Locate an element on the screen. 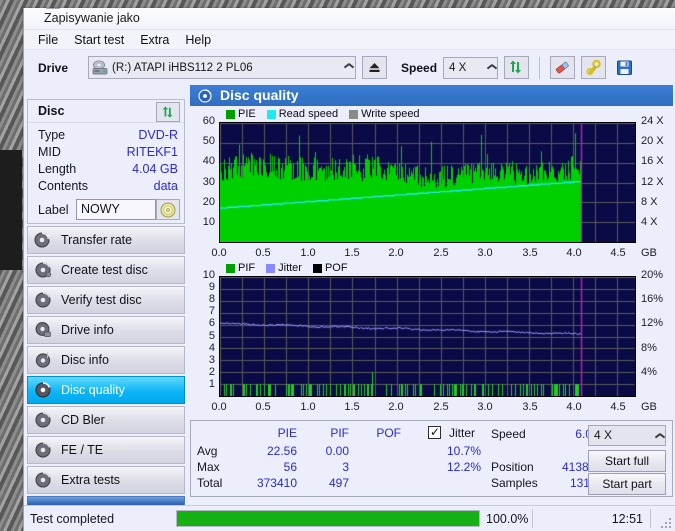 Image resolution: width=675 pixels, height=531 pixels. speed-ytick: 4 X is located at coordinates (649, 222).